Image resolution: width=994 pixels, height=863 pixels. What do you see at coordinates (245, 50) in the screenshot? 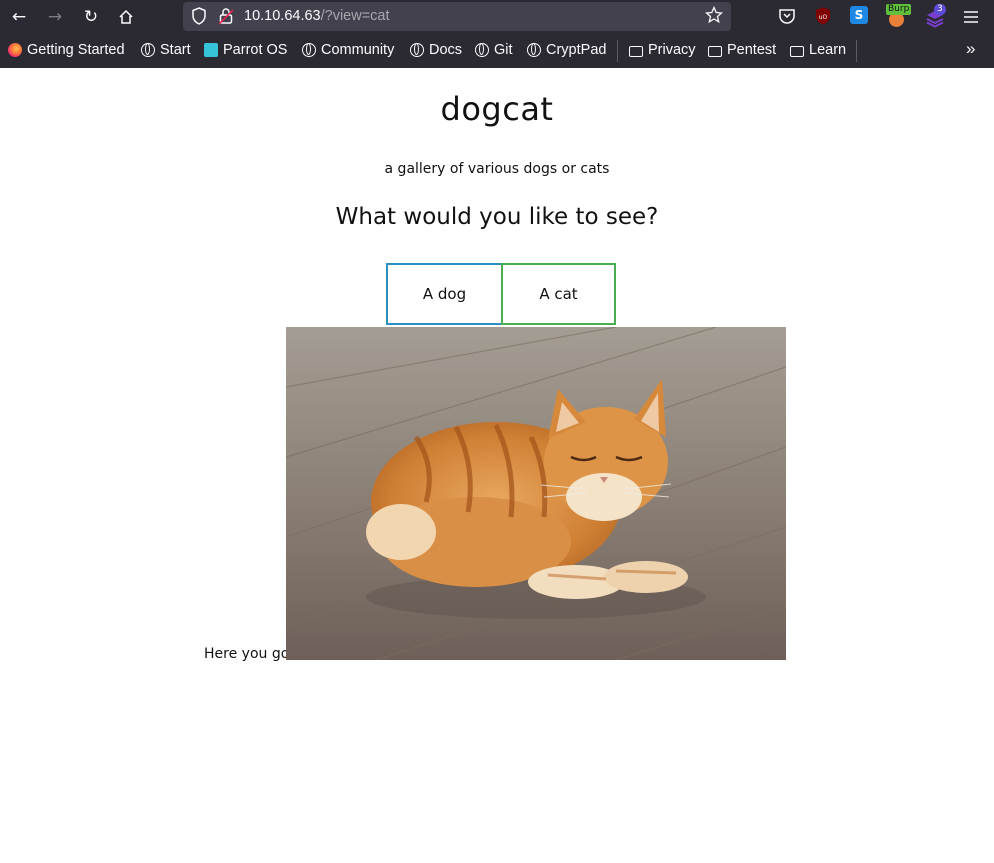
I see `bookmark-parrot-os: Parrot OS` at bounding box center [245, 50].